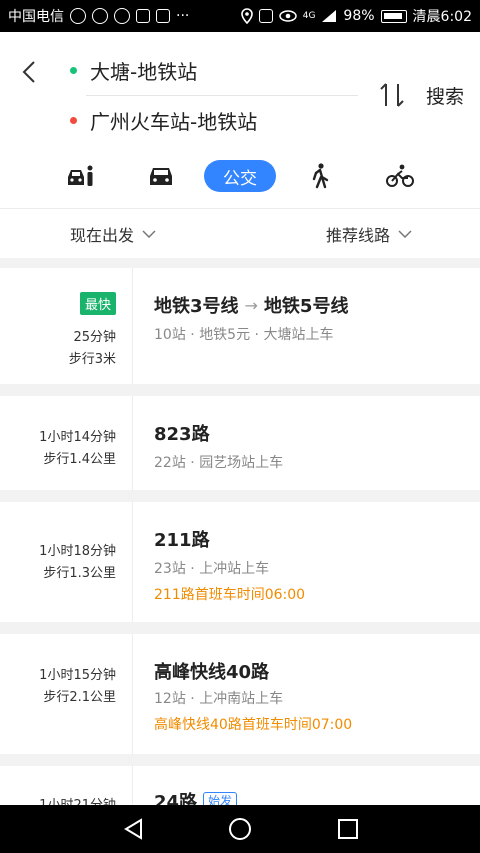  Describe the element at coordinates (79, 697) in the screenshot. I see `route-walk-distance: 步行2.1公里` at that location.